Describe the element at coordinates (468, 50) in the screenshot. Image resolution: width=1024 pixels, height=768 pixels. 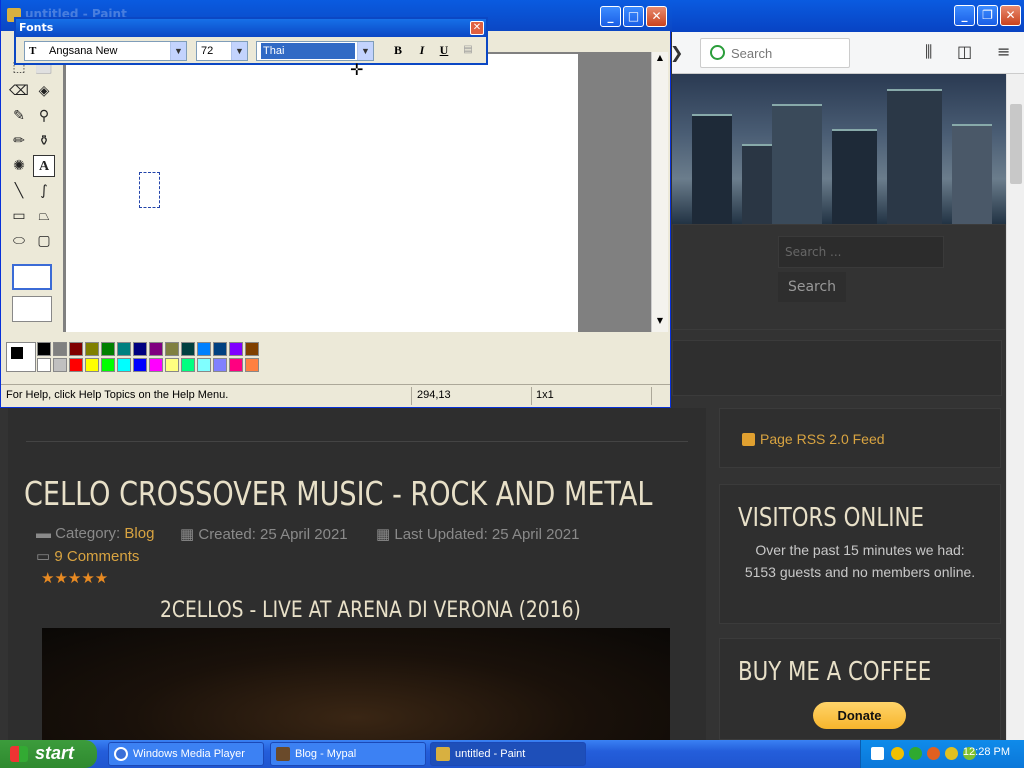
I see `vertical-text-icon: ▤` at that location.